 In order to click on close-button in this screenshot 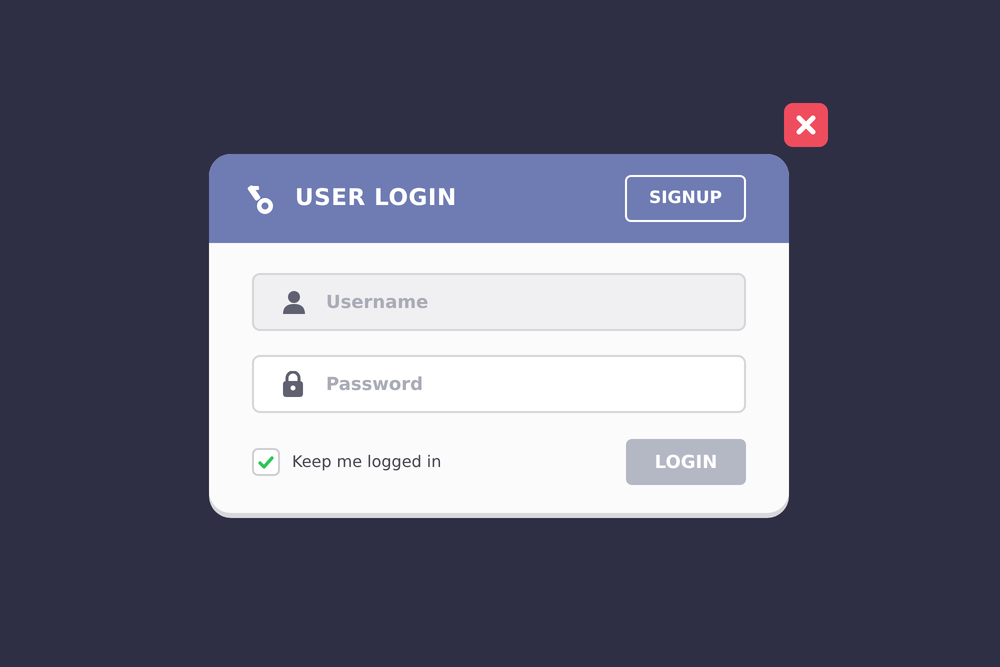, I will do `click(806, 125)`.